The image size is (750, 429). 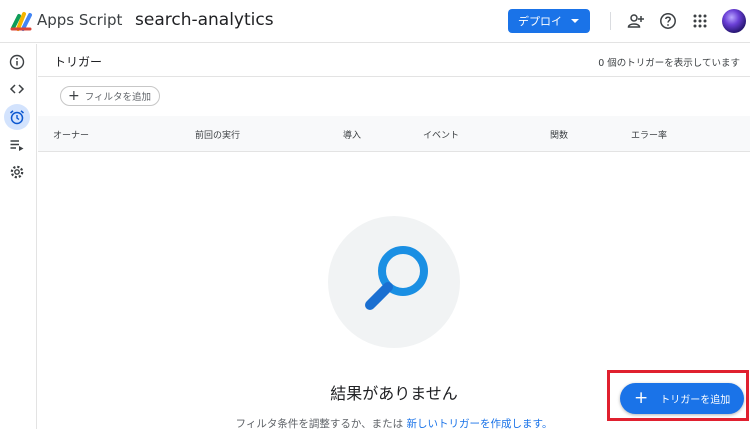 What do you see at coordinates (375, 21) in the screenshot?
I see `top-bar: Apps Script search-analytics デプロイ` at bounding box center [375, 21].